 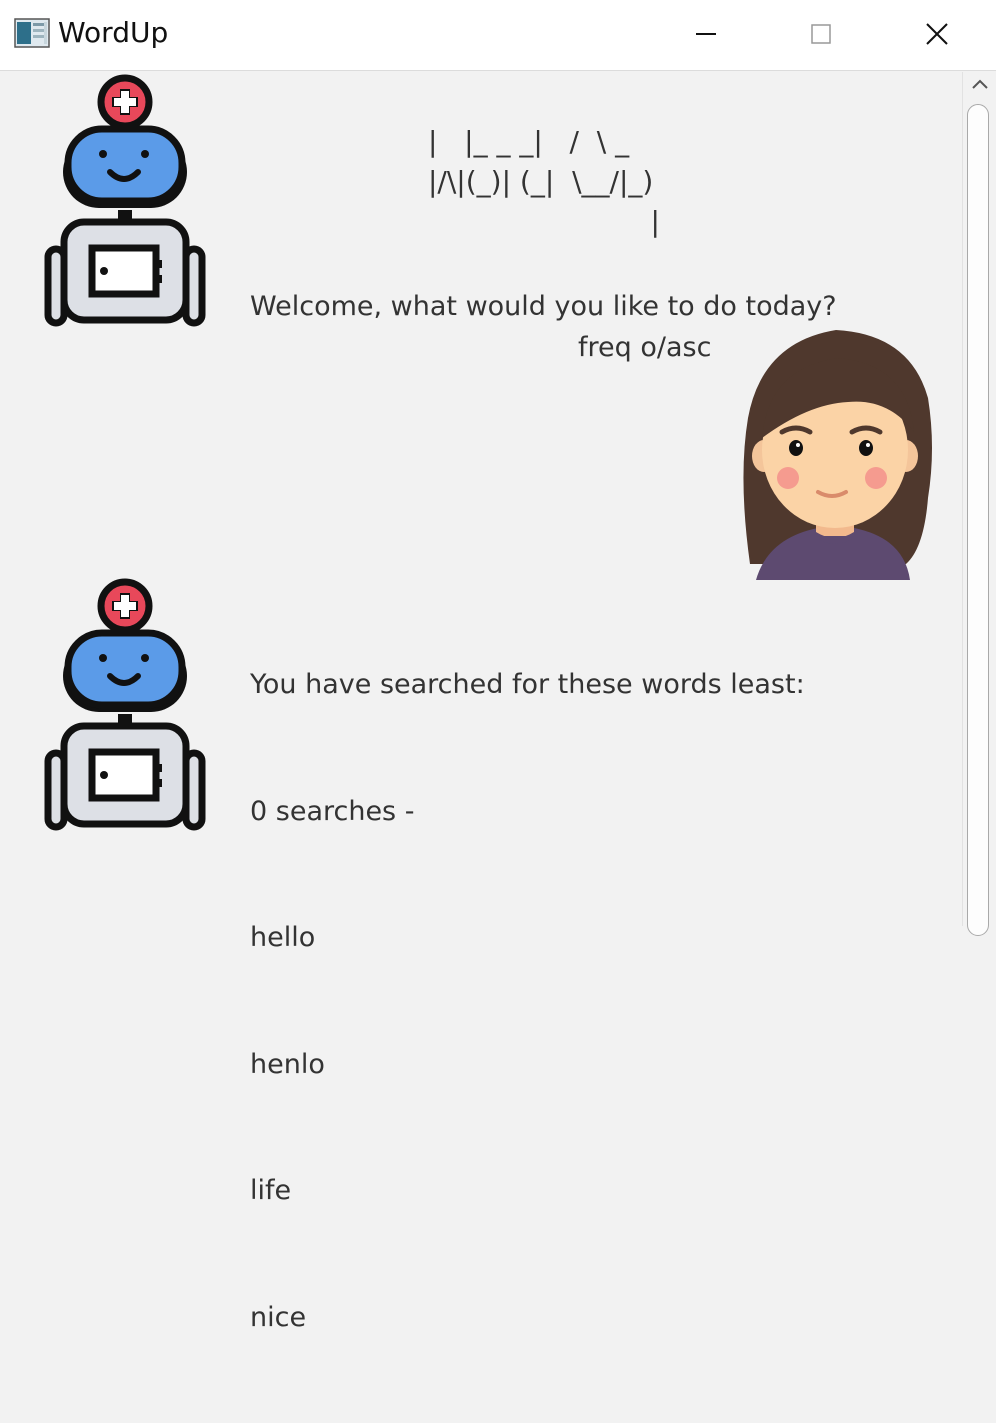 I want to click on close-icon, so click(x=937, y=34).